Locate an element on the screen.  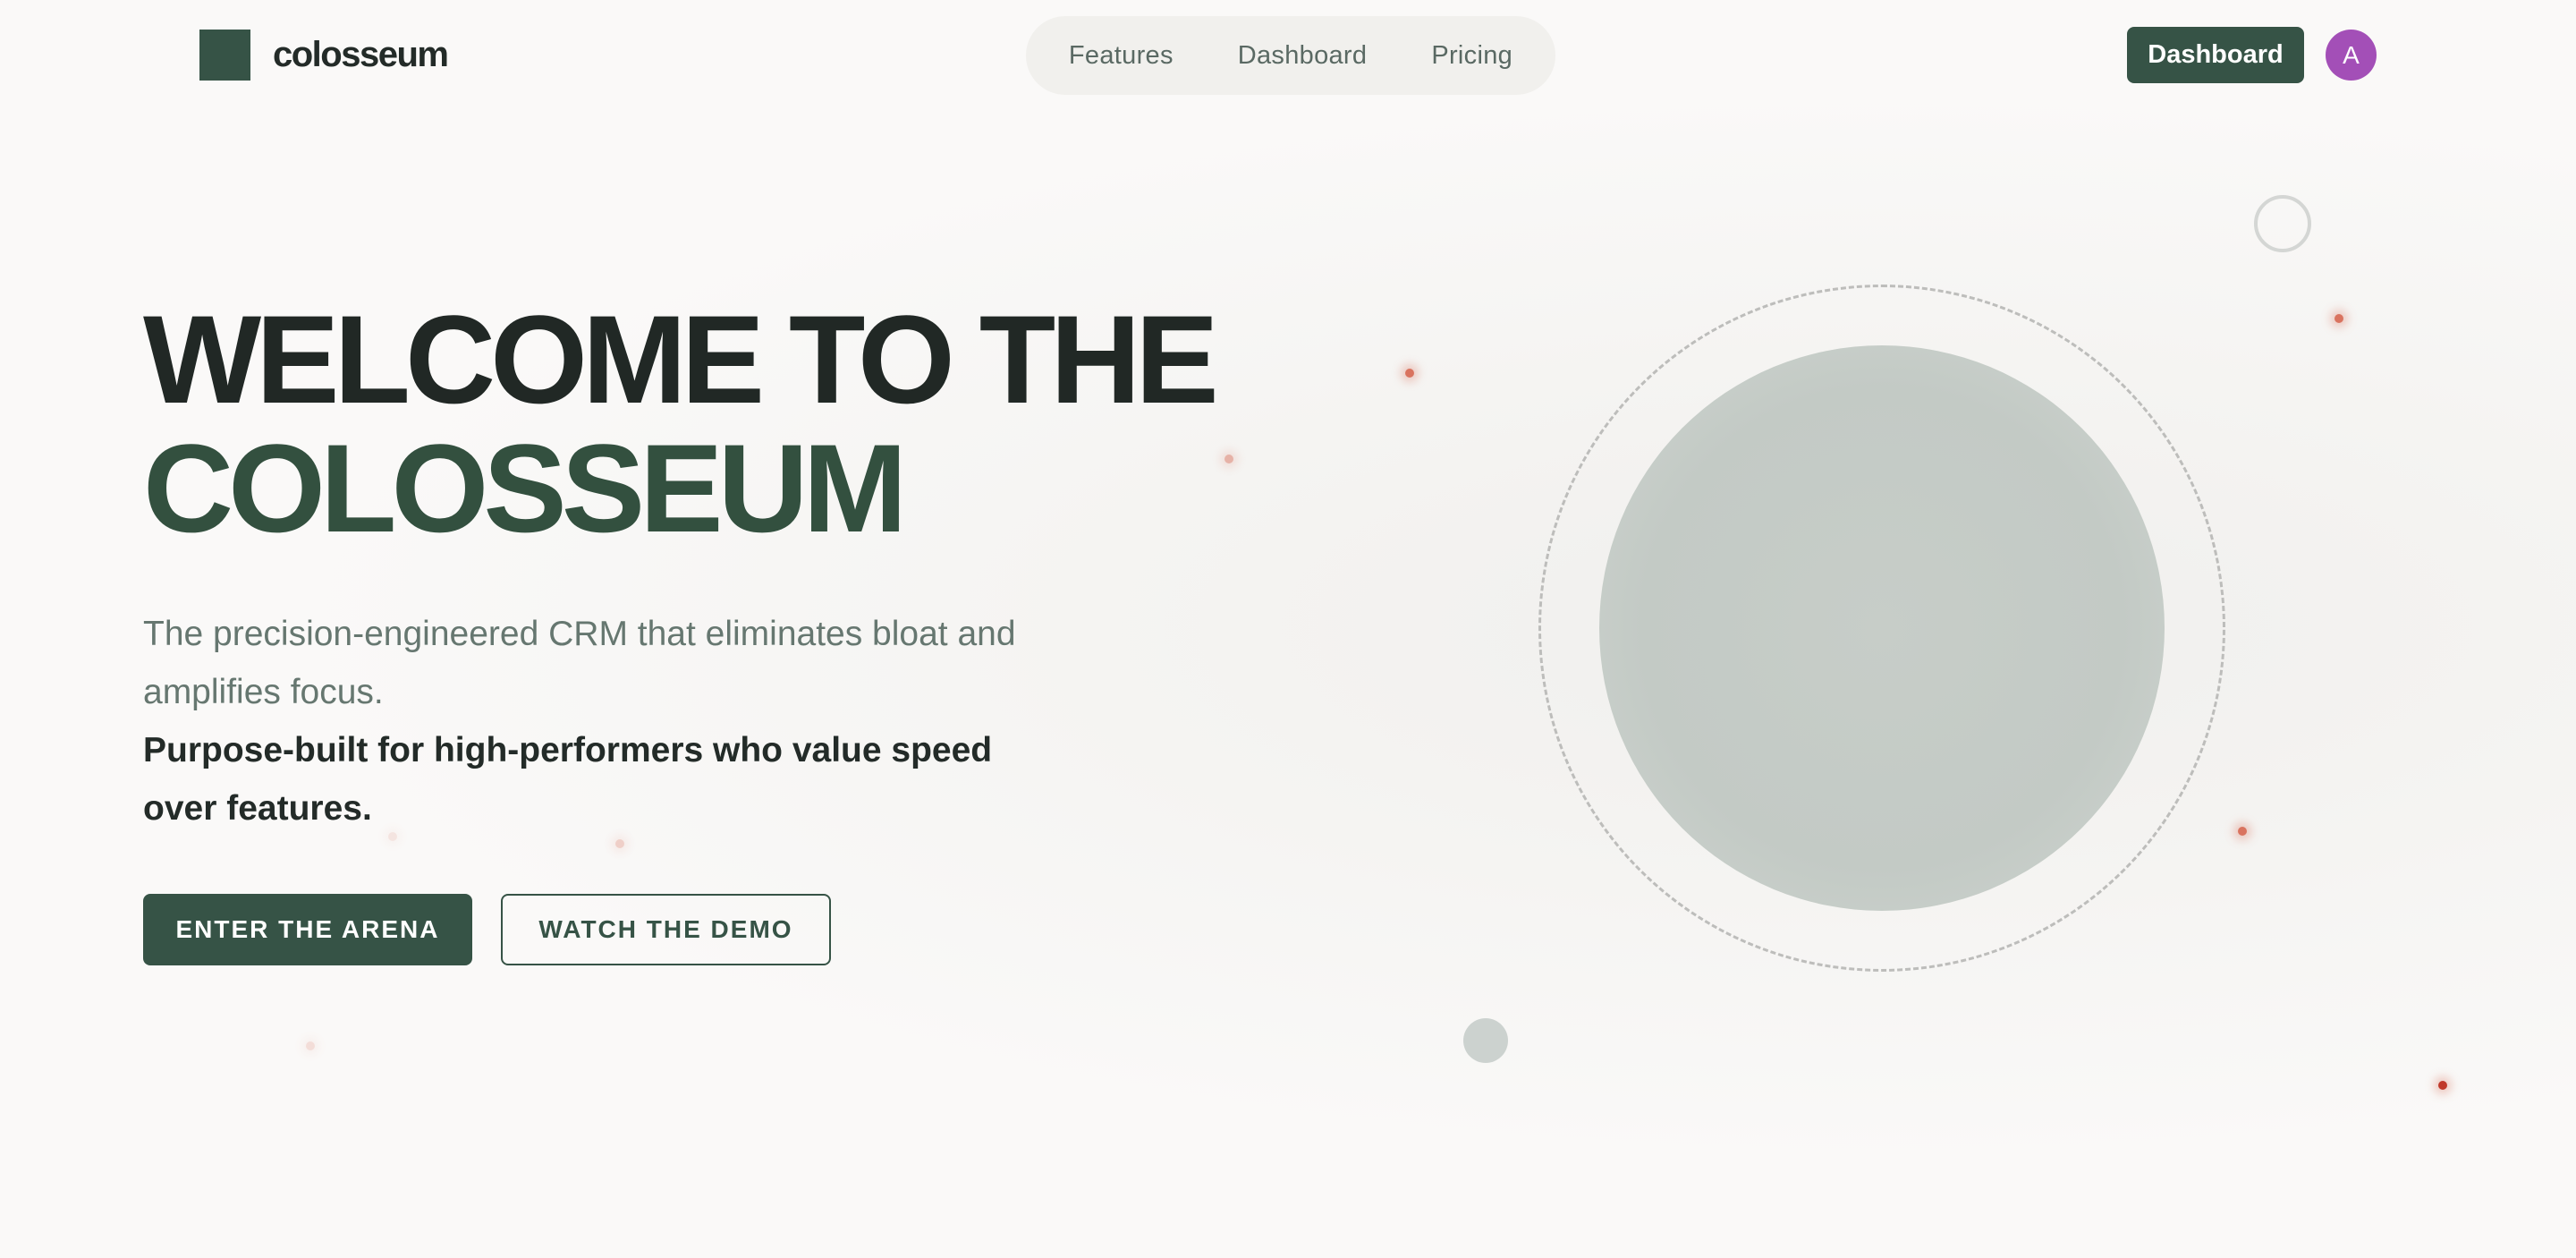
brand-logo: colosseum is located at coordinates (324, 55).